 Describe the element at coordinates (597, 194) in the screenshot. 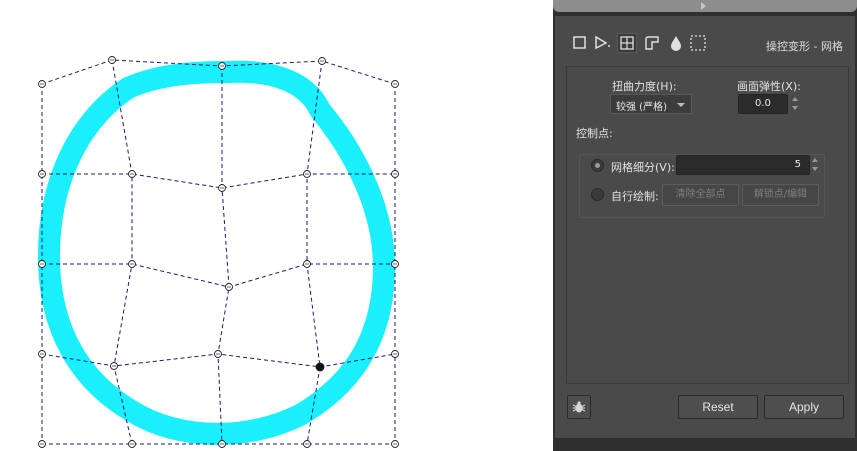

I see `custom-draw-radio` at that location.